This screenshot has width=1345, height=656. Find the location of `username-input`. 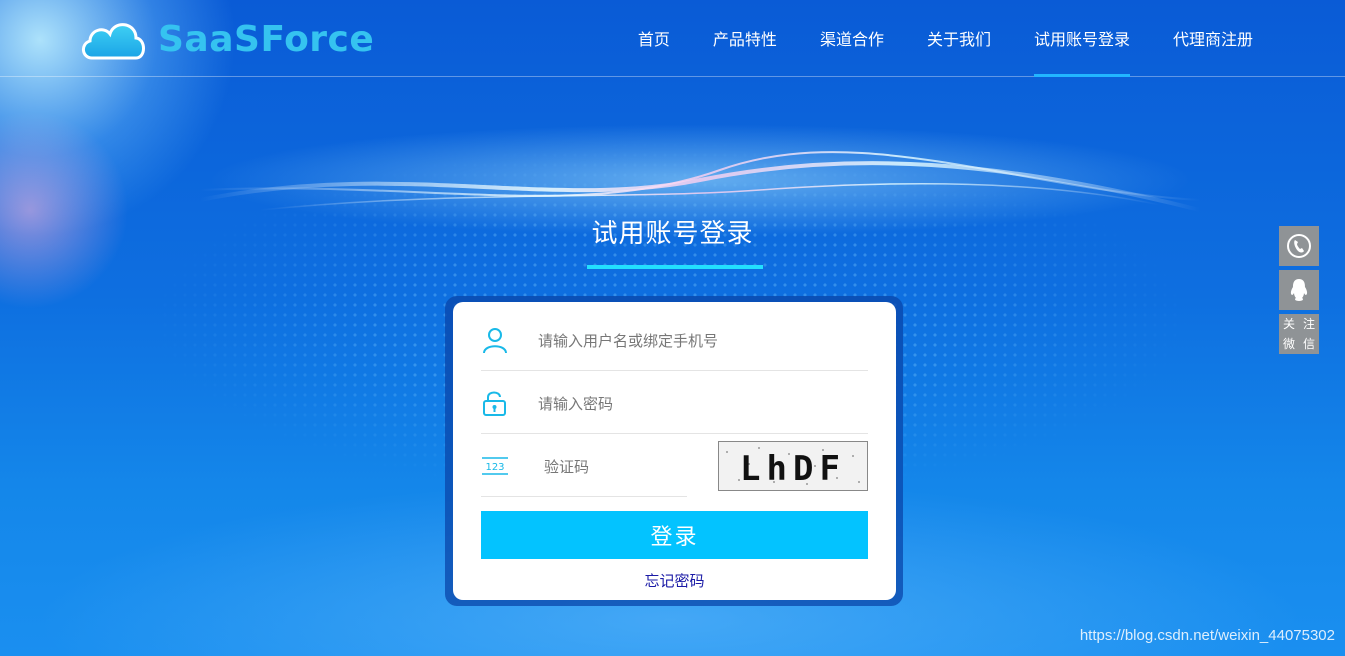

username-input is located at coordinates (698, 341).